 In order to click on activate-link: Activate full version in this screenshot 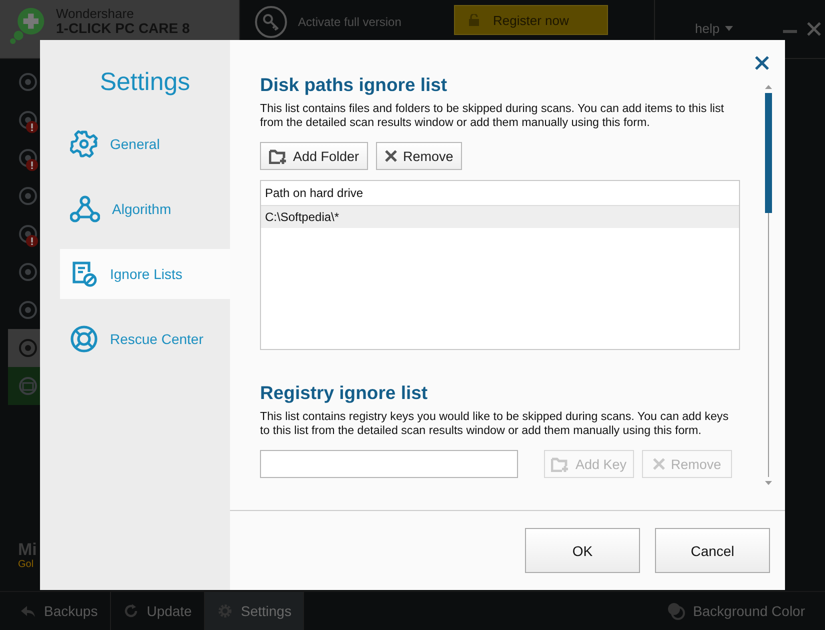, I will do `click(368, 22)`.